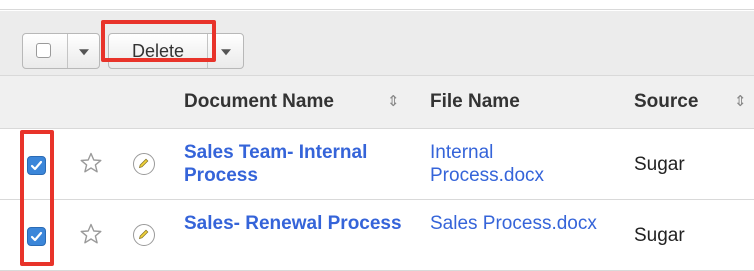  Describe the element at coordinates (520, 223) in the screenshot. I see `file-name-link: Sales Process.docx` at that location.